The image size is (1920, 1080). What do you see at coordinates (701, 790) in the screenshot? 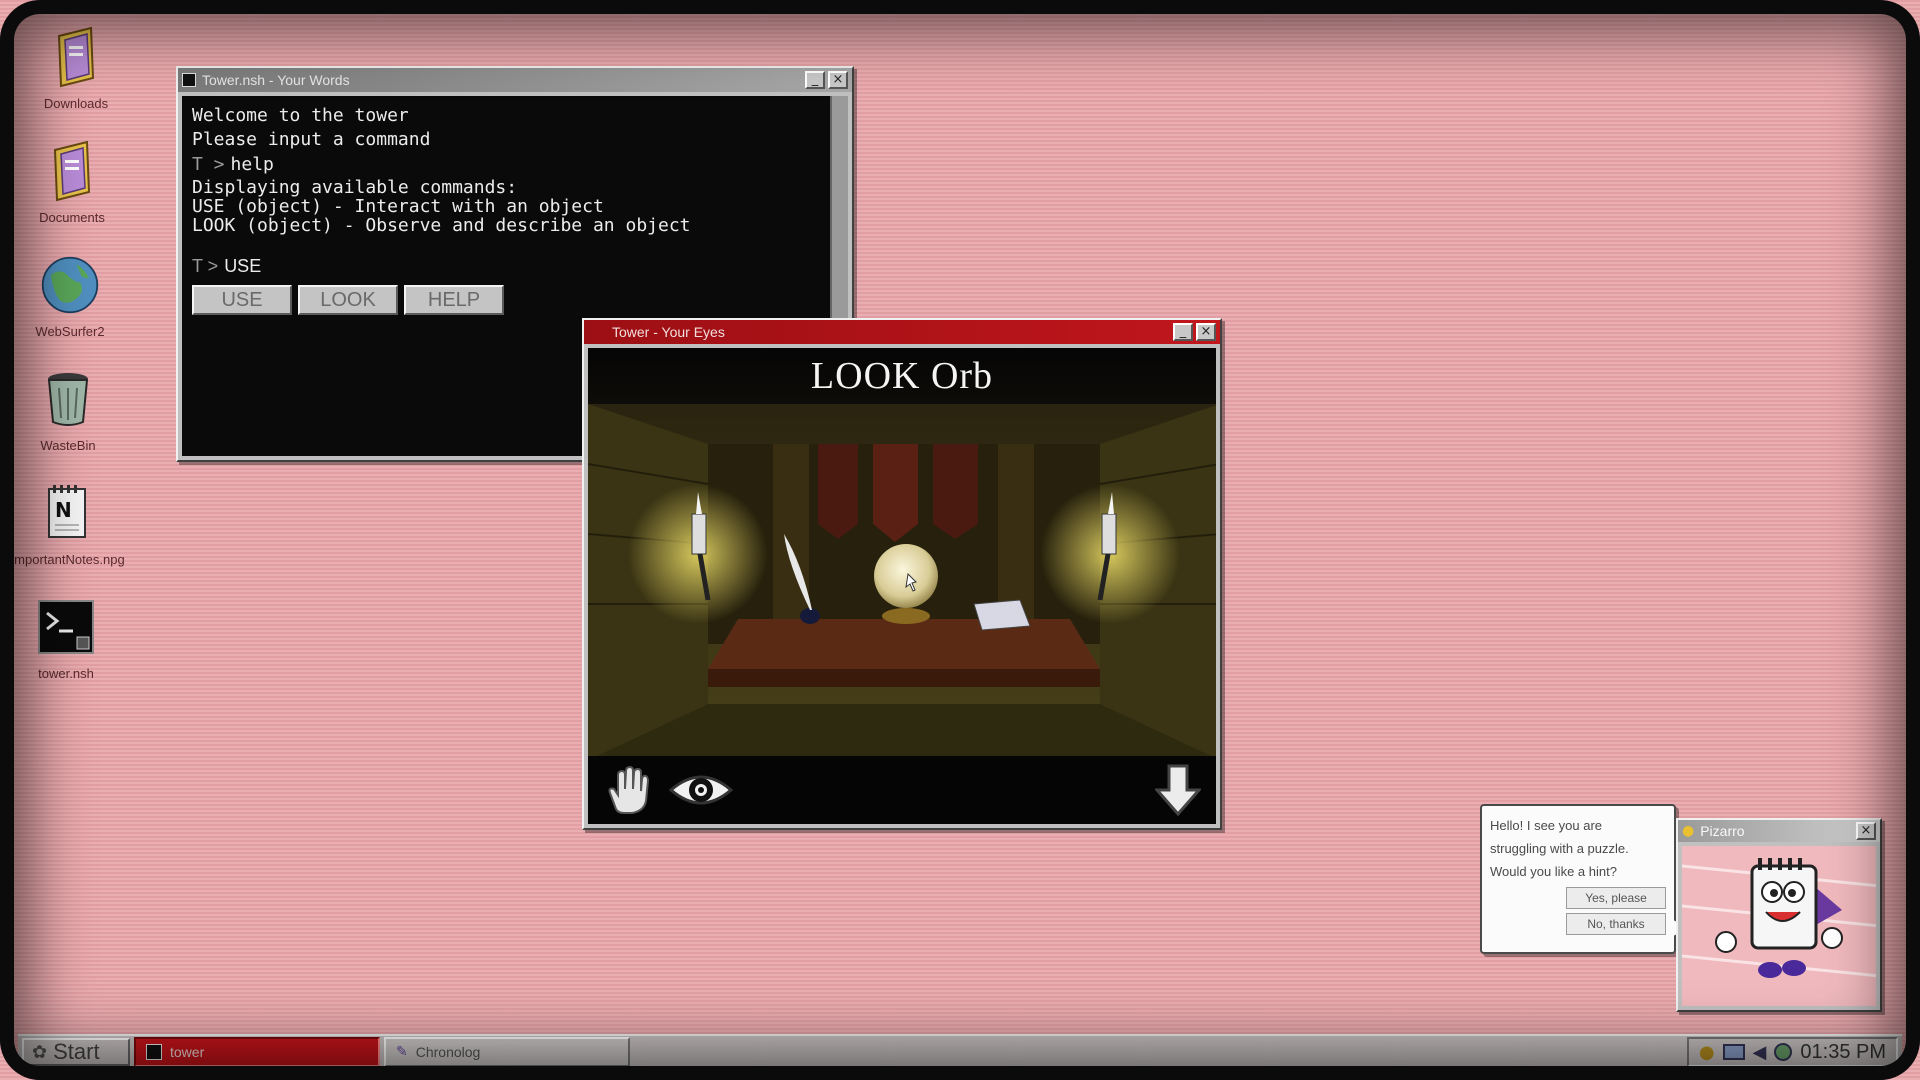
I see `eye-icon` at bounding box center [701, 790].